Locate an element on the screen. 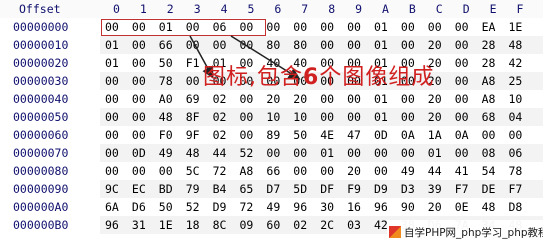 The width and height of the screenshot is (543, 247). hex-byte: 06 is located at coordinates (516, 153).